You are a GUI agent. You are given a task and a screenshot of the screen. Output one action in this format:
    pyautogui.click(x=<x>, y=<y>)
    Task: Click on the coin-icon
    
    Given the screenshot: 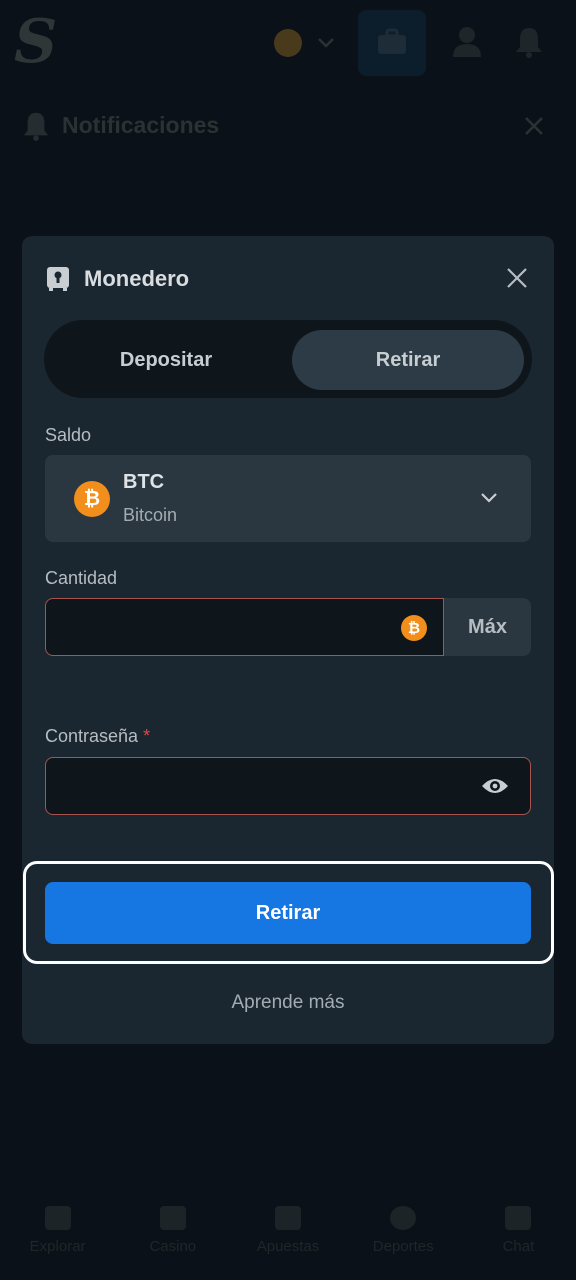 What is the action you would take?
    pyautogui.click(x=288, y=43)
    